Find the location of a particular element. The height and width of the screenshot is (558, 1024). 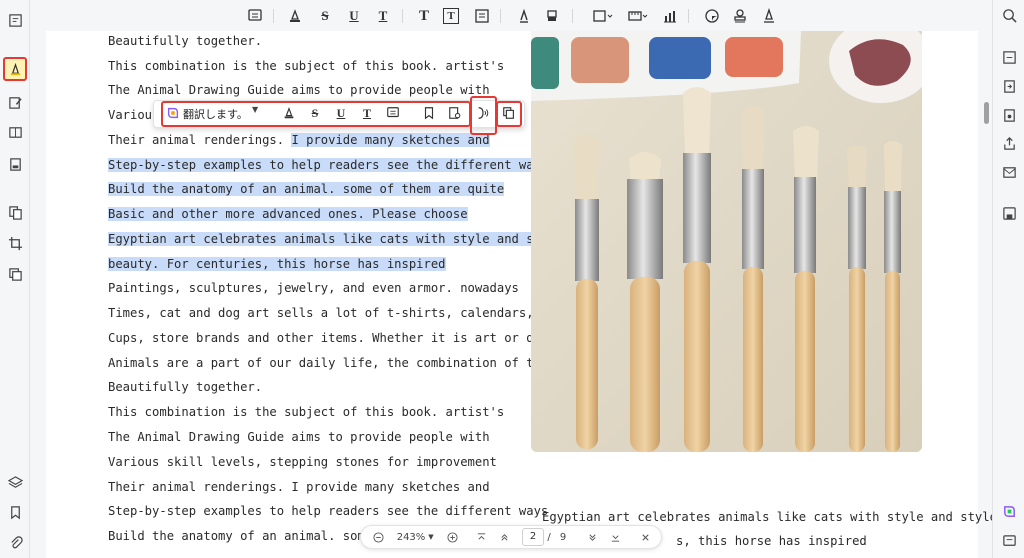

convert-icon is located at coordinates (1009, 86).